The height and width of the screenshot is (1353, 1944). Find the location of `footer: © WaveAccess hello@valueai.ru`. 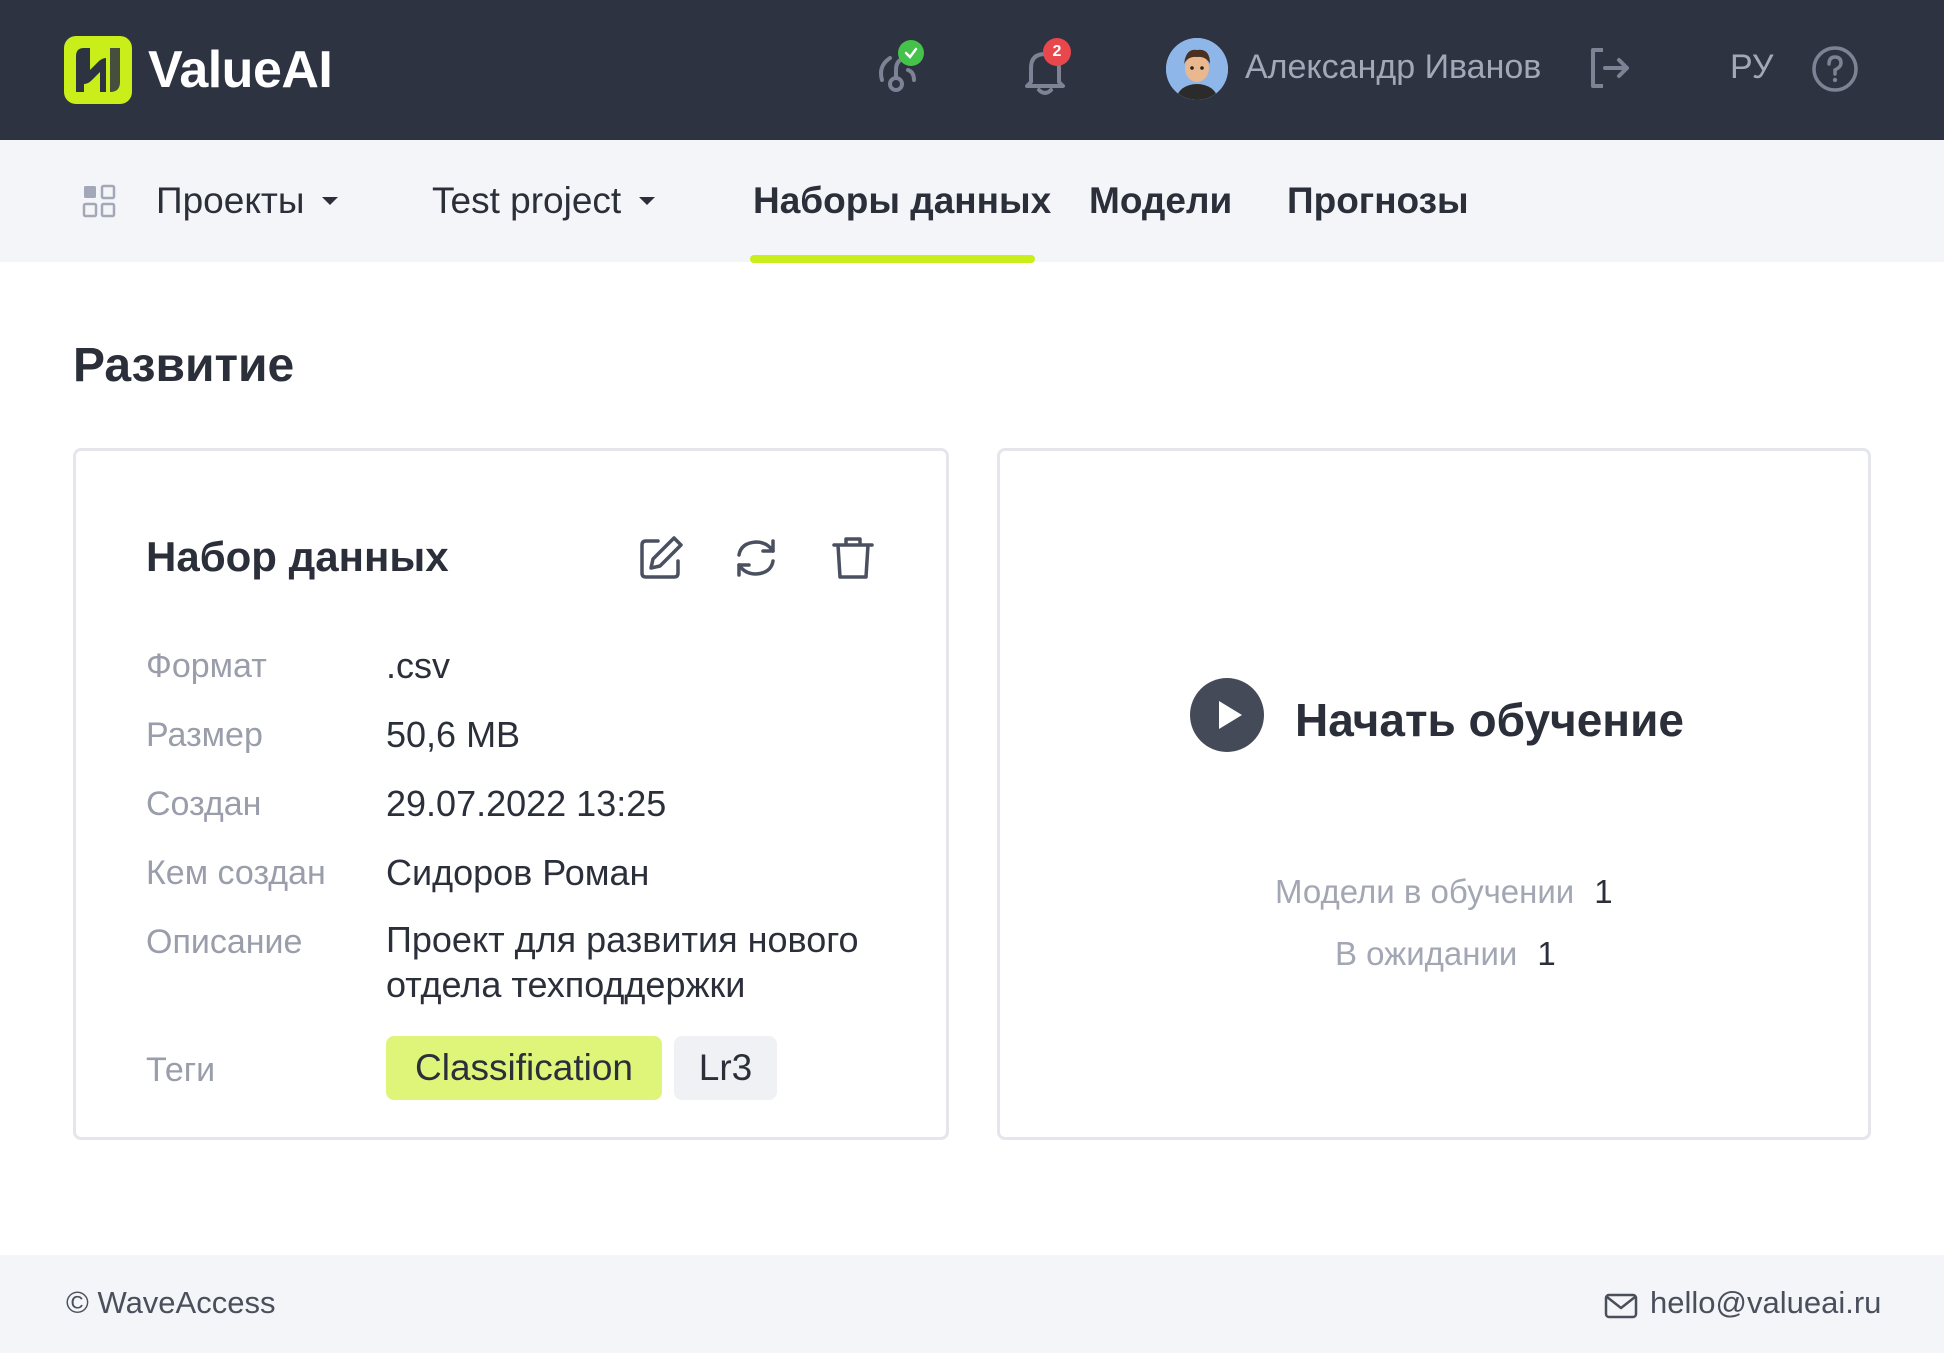

footer: © WaveAccess hello@valueai.ru is located at coordinates (972, 1304).